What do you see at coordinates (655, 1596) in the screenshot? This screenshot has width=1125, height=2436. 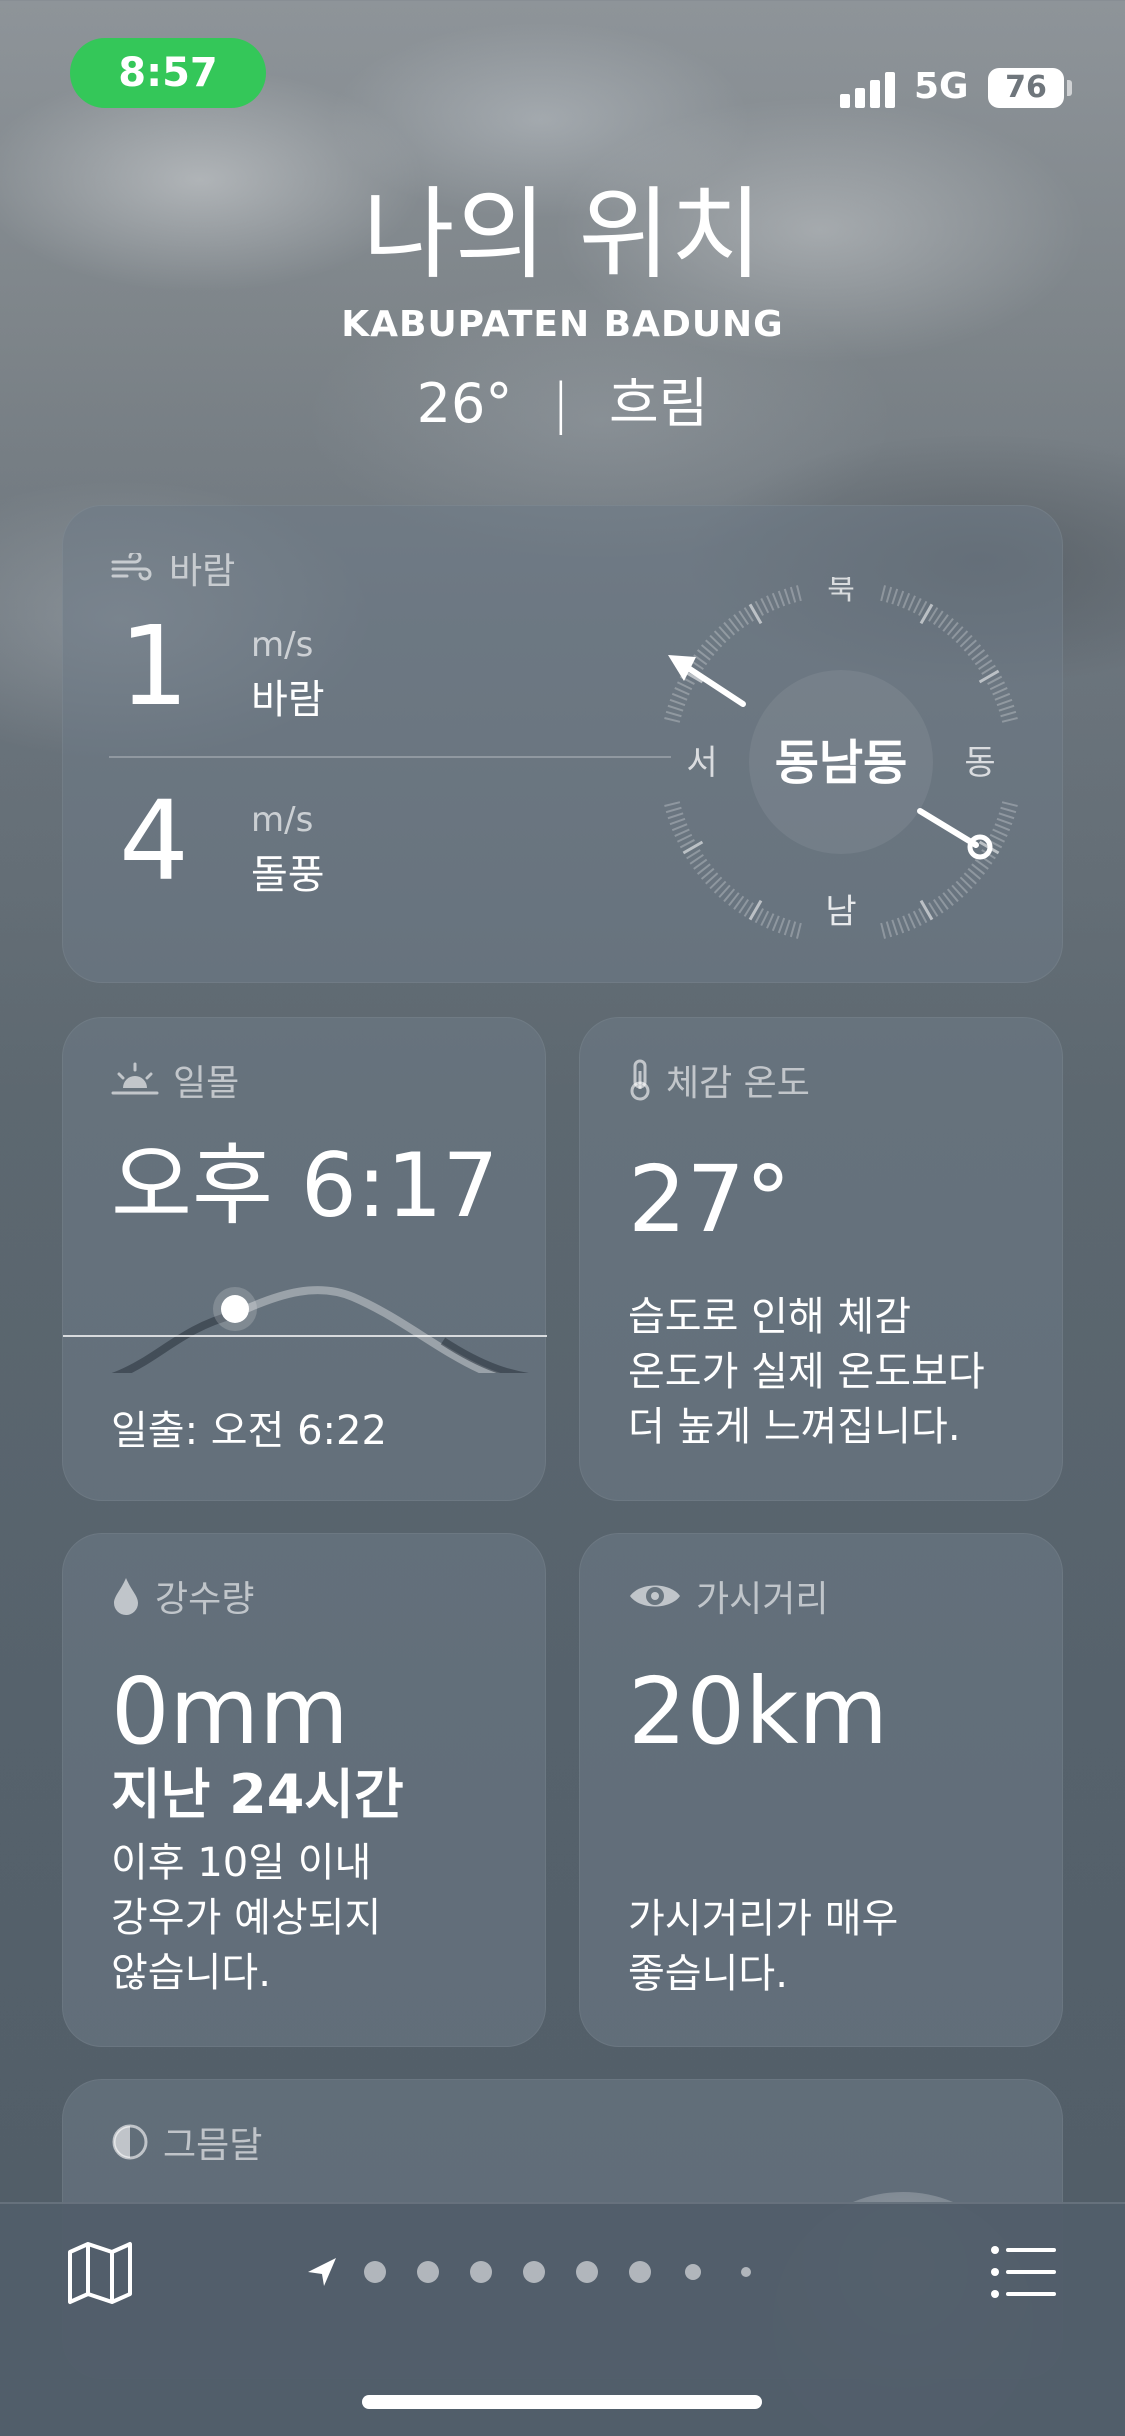 I see `eye-icon` at bounding box center [655, 1596].